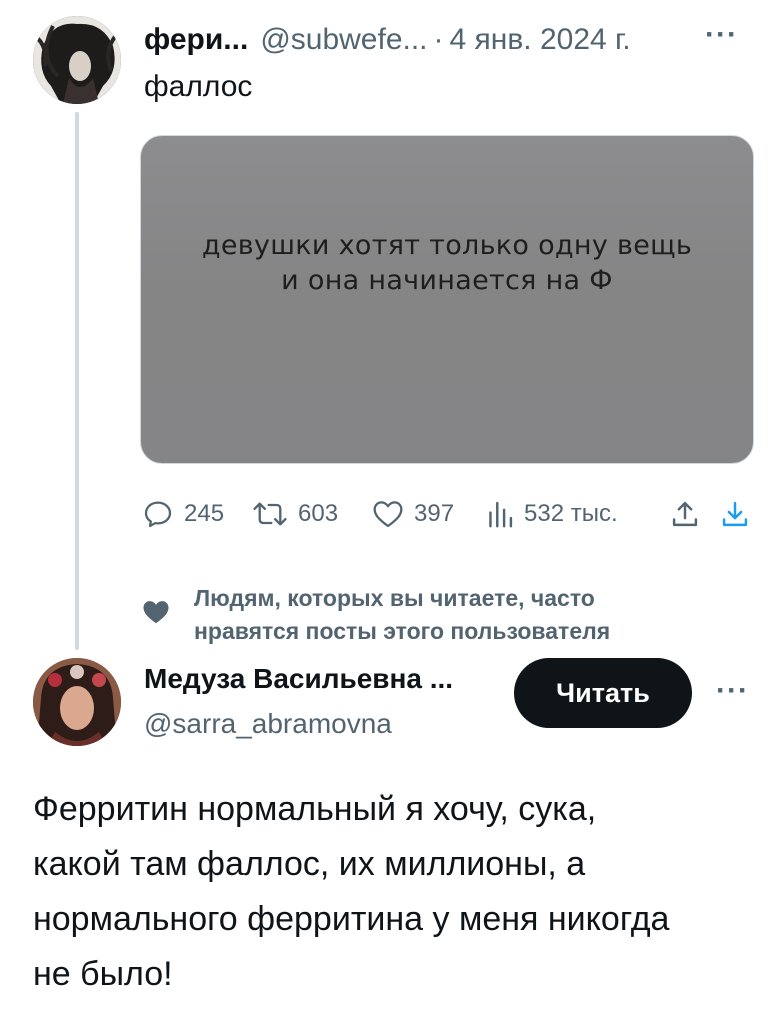 The height and width of the screenshot is (1024, 783). Describe the element at coordinates (351, 919) in the screenshot. I see `bio-line: нормального ферритина у меня никогда` at that location.